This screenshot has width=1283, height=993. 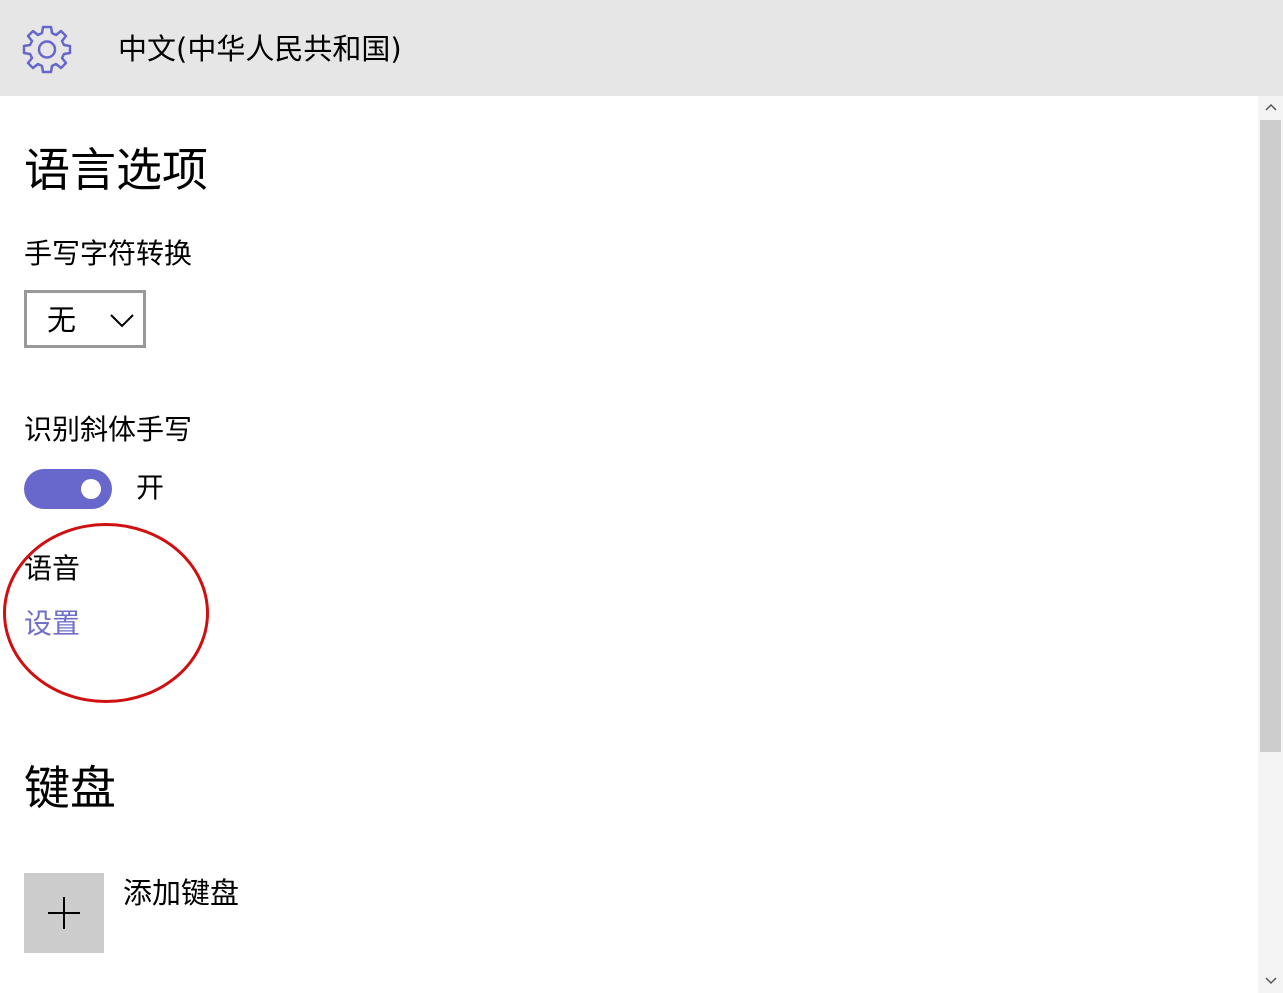 What do you see at coordinates (85, 319) in the screenshot?
I see `handwriting-conversion-dropdown: 无` at bounding box center [85, 319].